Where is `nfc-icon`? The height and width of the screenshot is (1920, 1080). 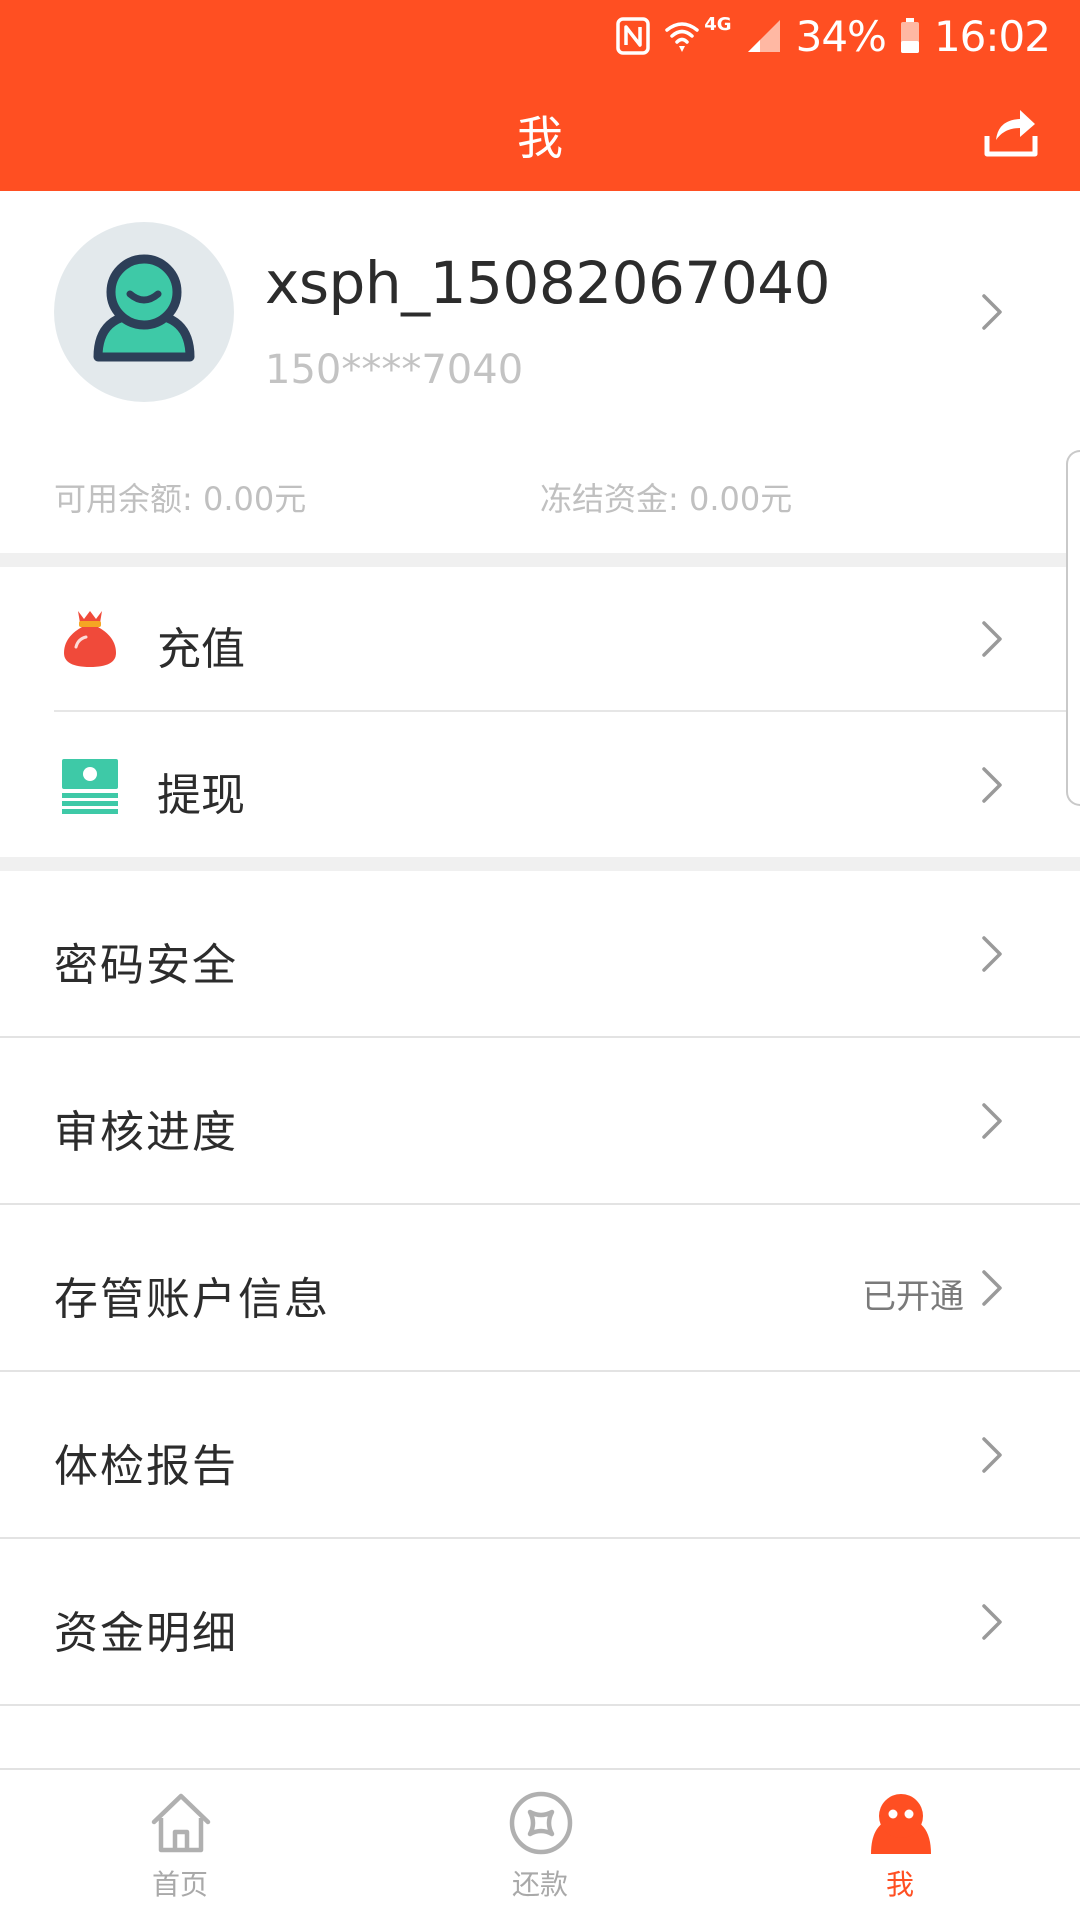
nfc-icon is located at coordinates (633, 36).